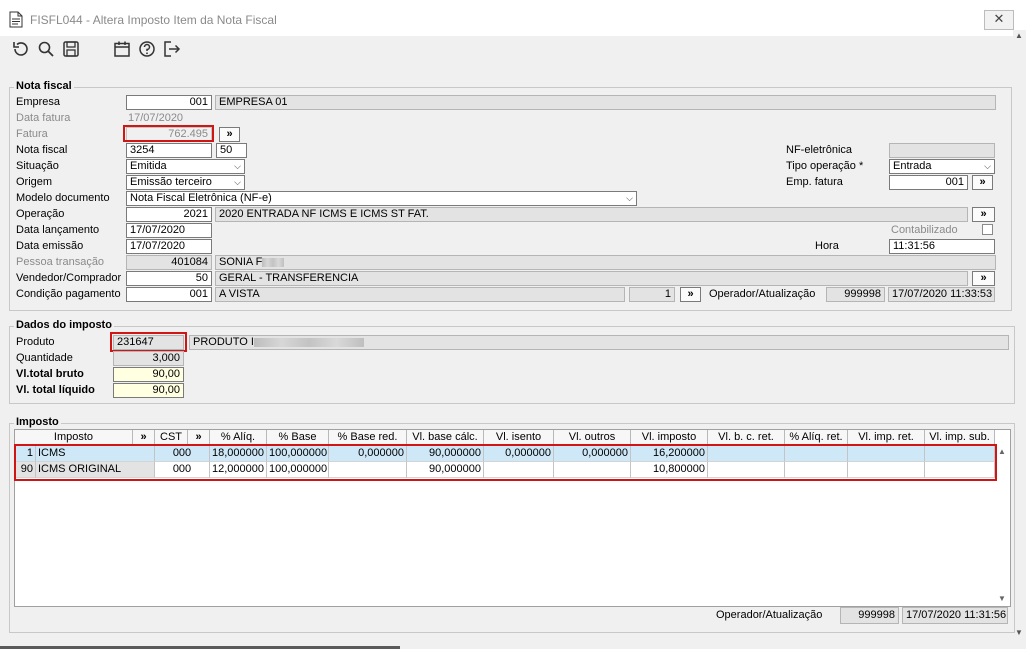  Describe the element at coordinates (912, 166) in the screenshot. I see `tipo-operacao-value: Entrada` at that location.